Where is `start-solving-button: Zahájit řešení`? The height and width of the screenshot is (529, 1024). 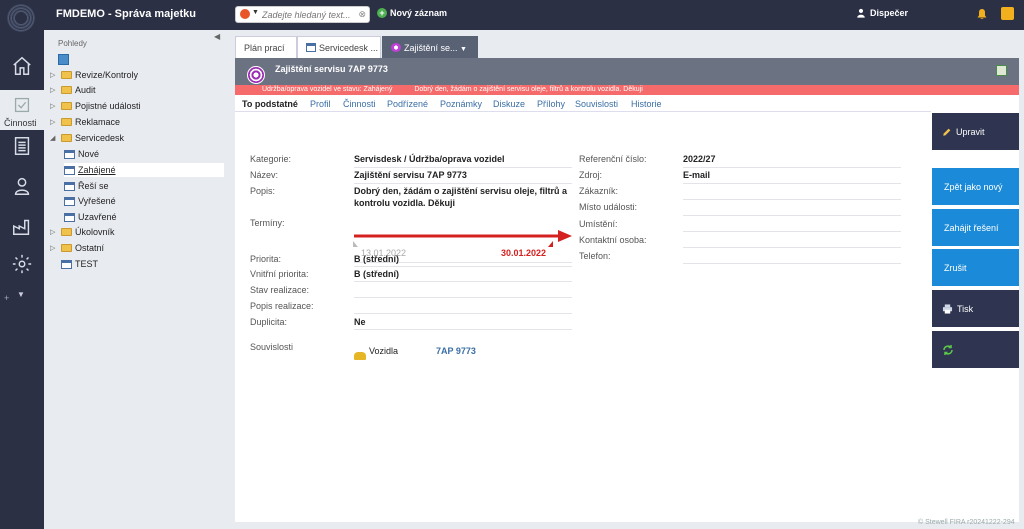
start-solving-button: Zahájit řešení is located at coordinates (975, 227).